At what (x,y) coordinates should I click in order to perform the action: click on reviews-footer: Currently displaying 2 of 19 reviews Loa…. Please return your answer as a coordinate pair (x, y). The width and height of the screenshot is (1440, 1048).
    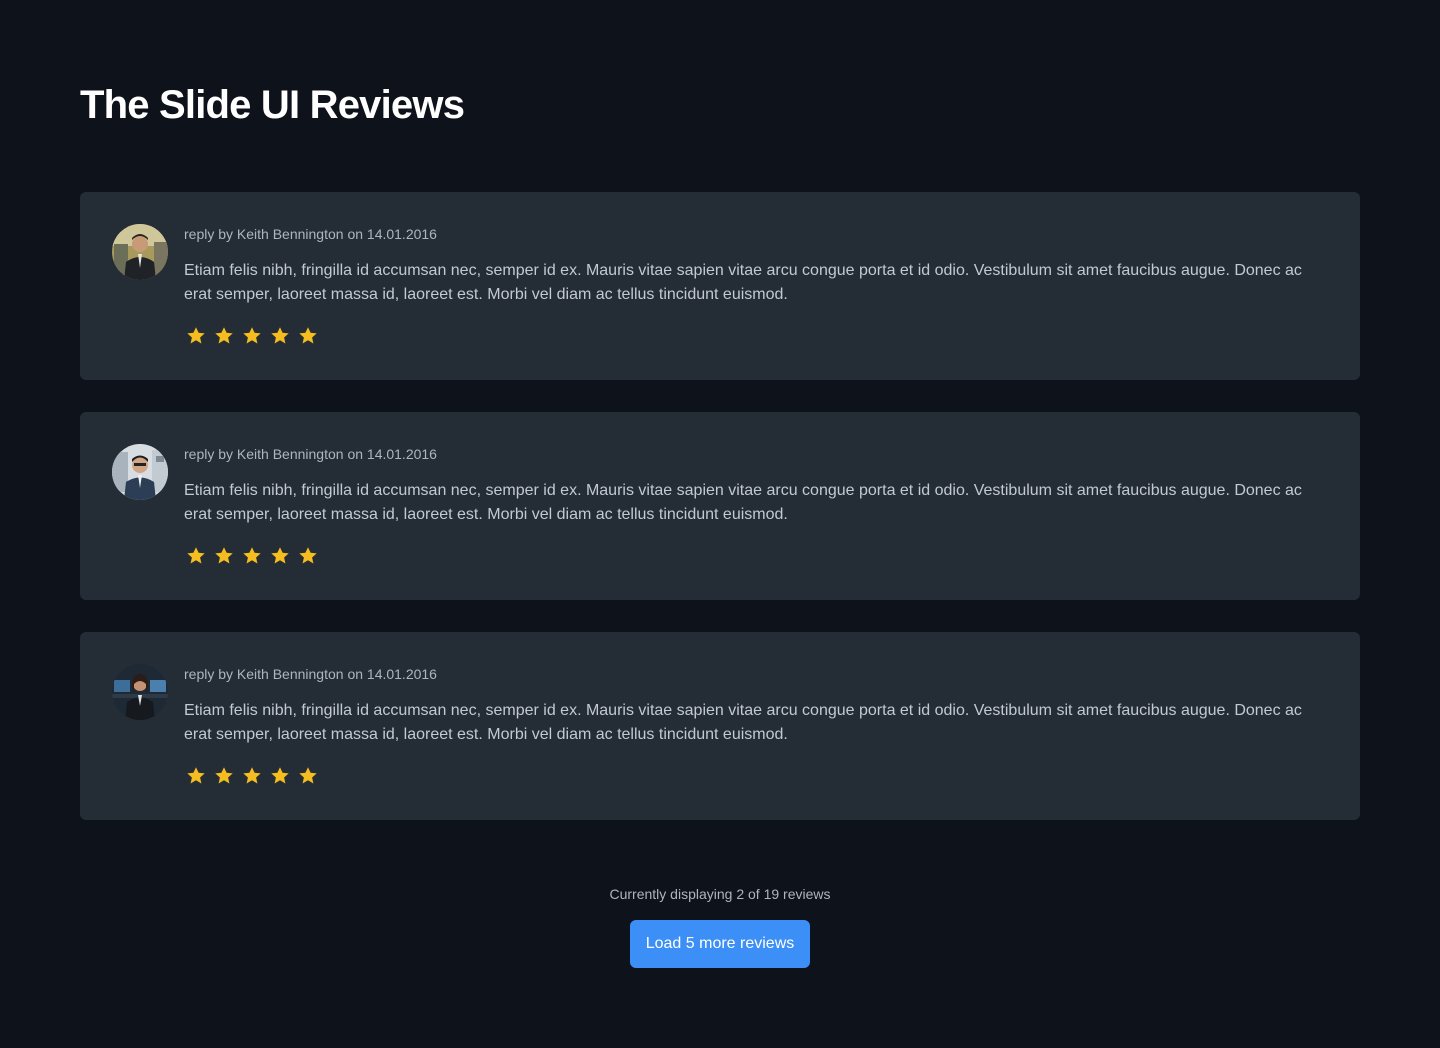
    Looking at the image, I should click on (720, 926).